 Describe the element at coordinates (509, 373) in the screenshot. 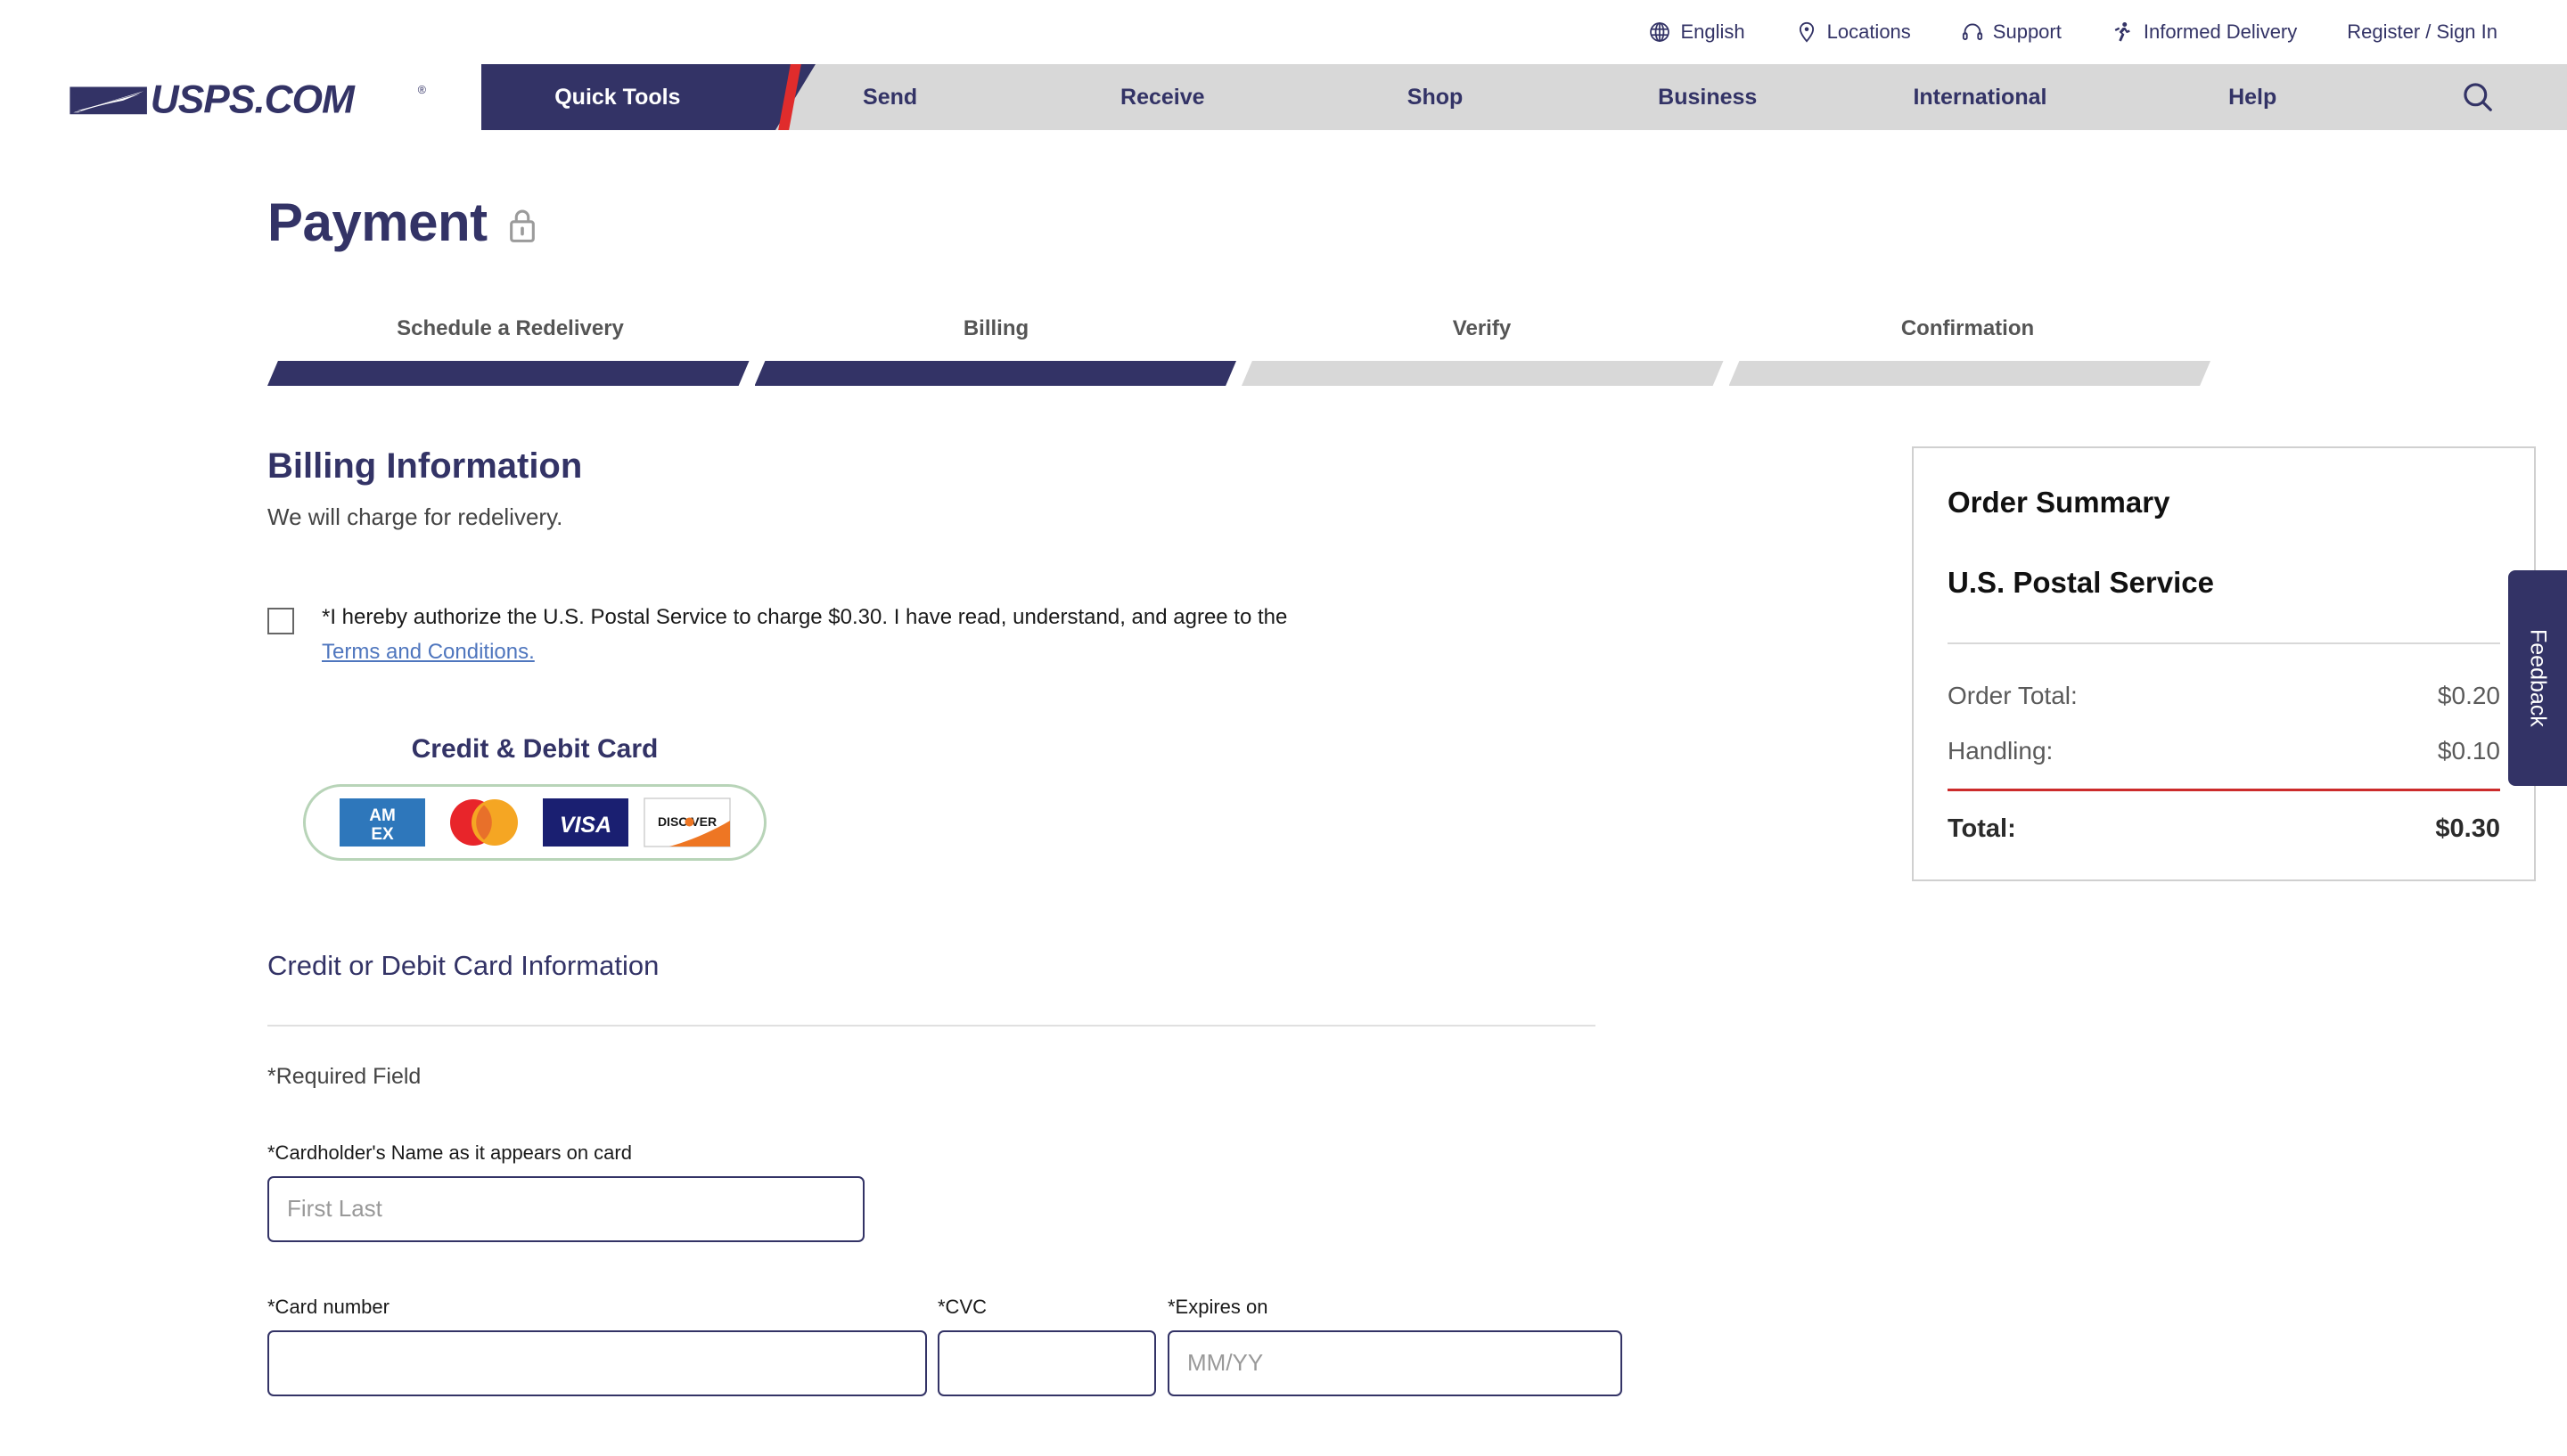

I see `step-bar-schedule-a-redelivery` at that location.